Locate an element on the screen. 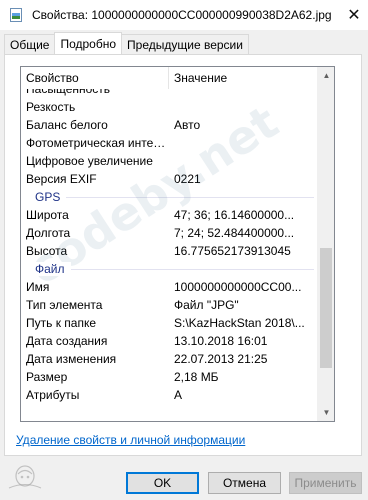  list-item: Размер 2,18 МБ is located at coordinates (169, 377).